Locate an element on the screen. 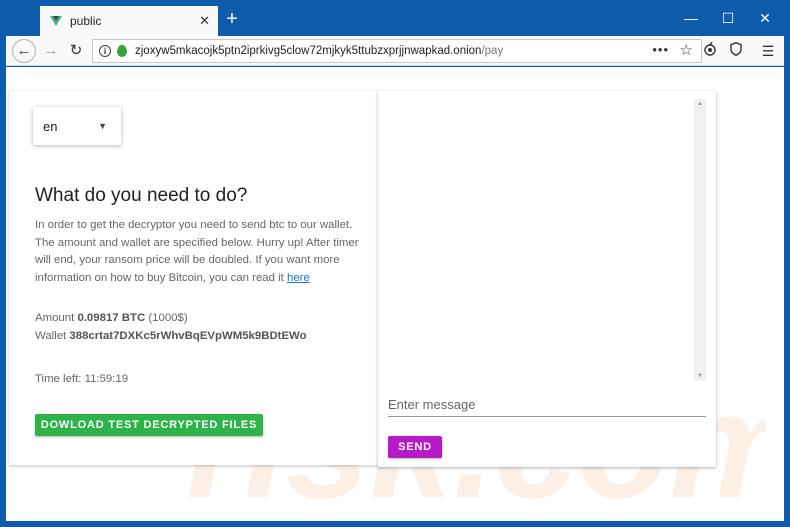  reload-button: ↻ is located at coordinates (76, 51).